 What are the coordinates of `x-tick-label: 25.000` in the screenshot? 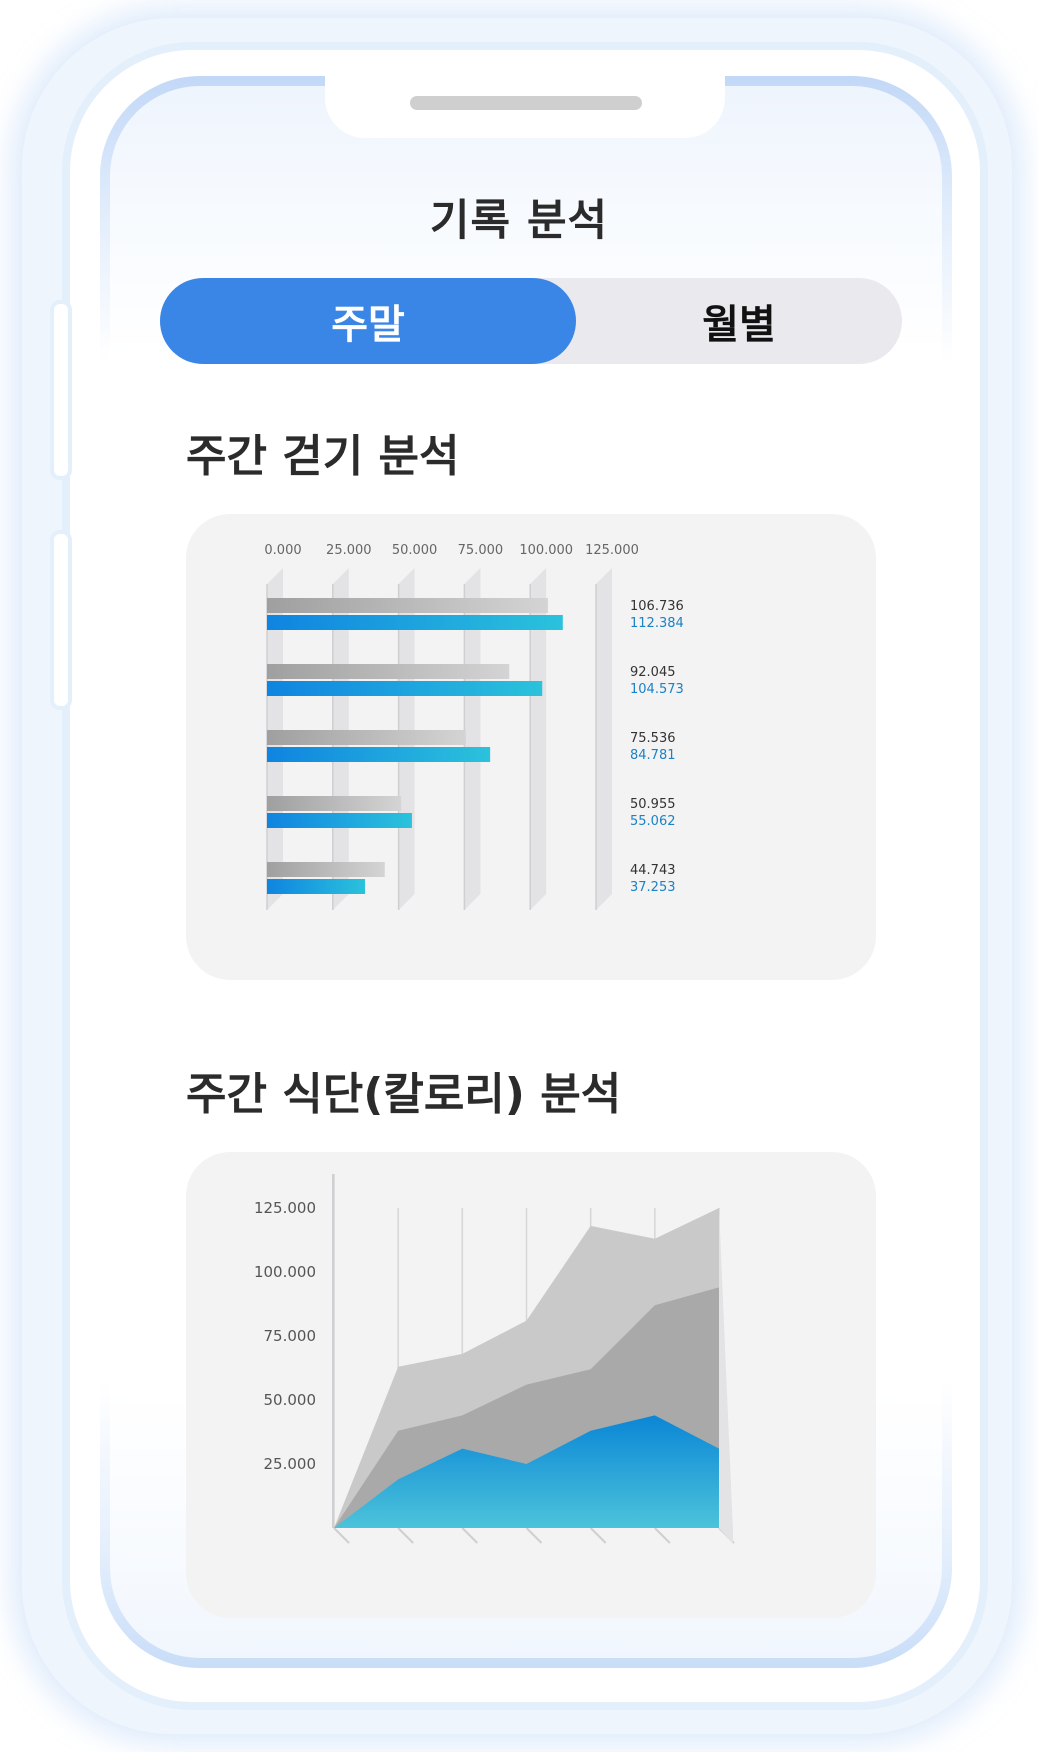 It's located at (349, 550).